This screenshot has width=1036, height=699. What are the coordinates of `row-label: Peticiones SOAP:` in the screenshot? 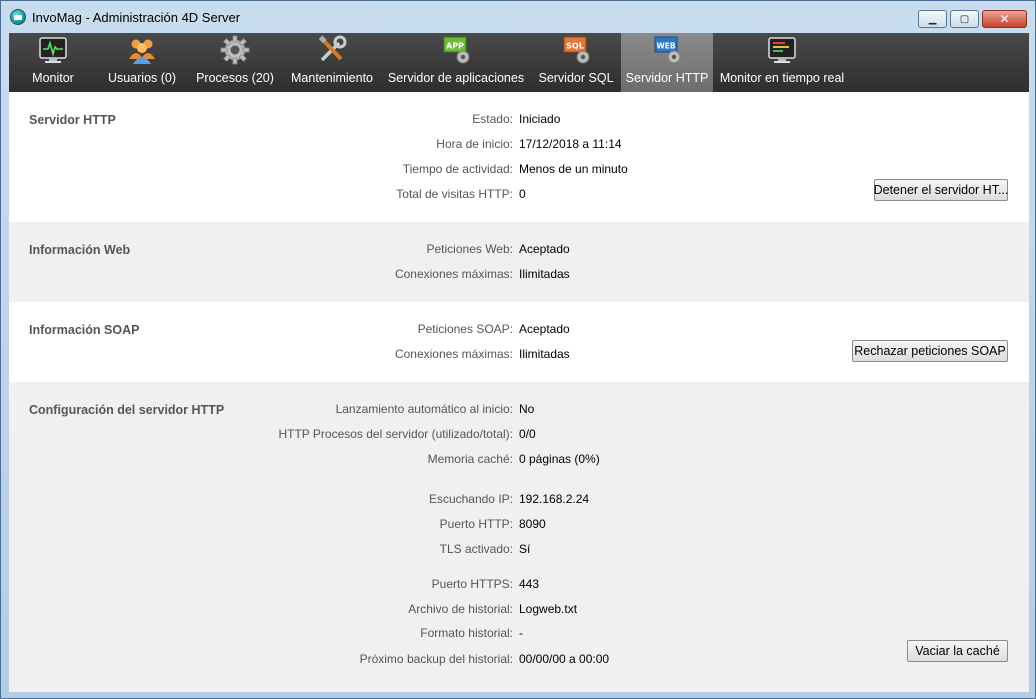 It's located at (465, 329).